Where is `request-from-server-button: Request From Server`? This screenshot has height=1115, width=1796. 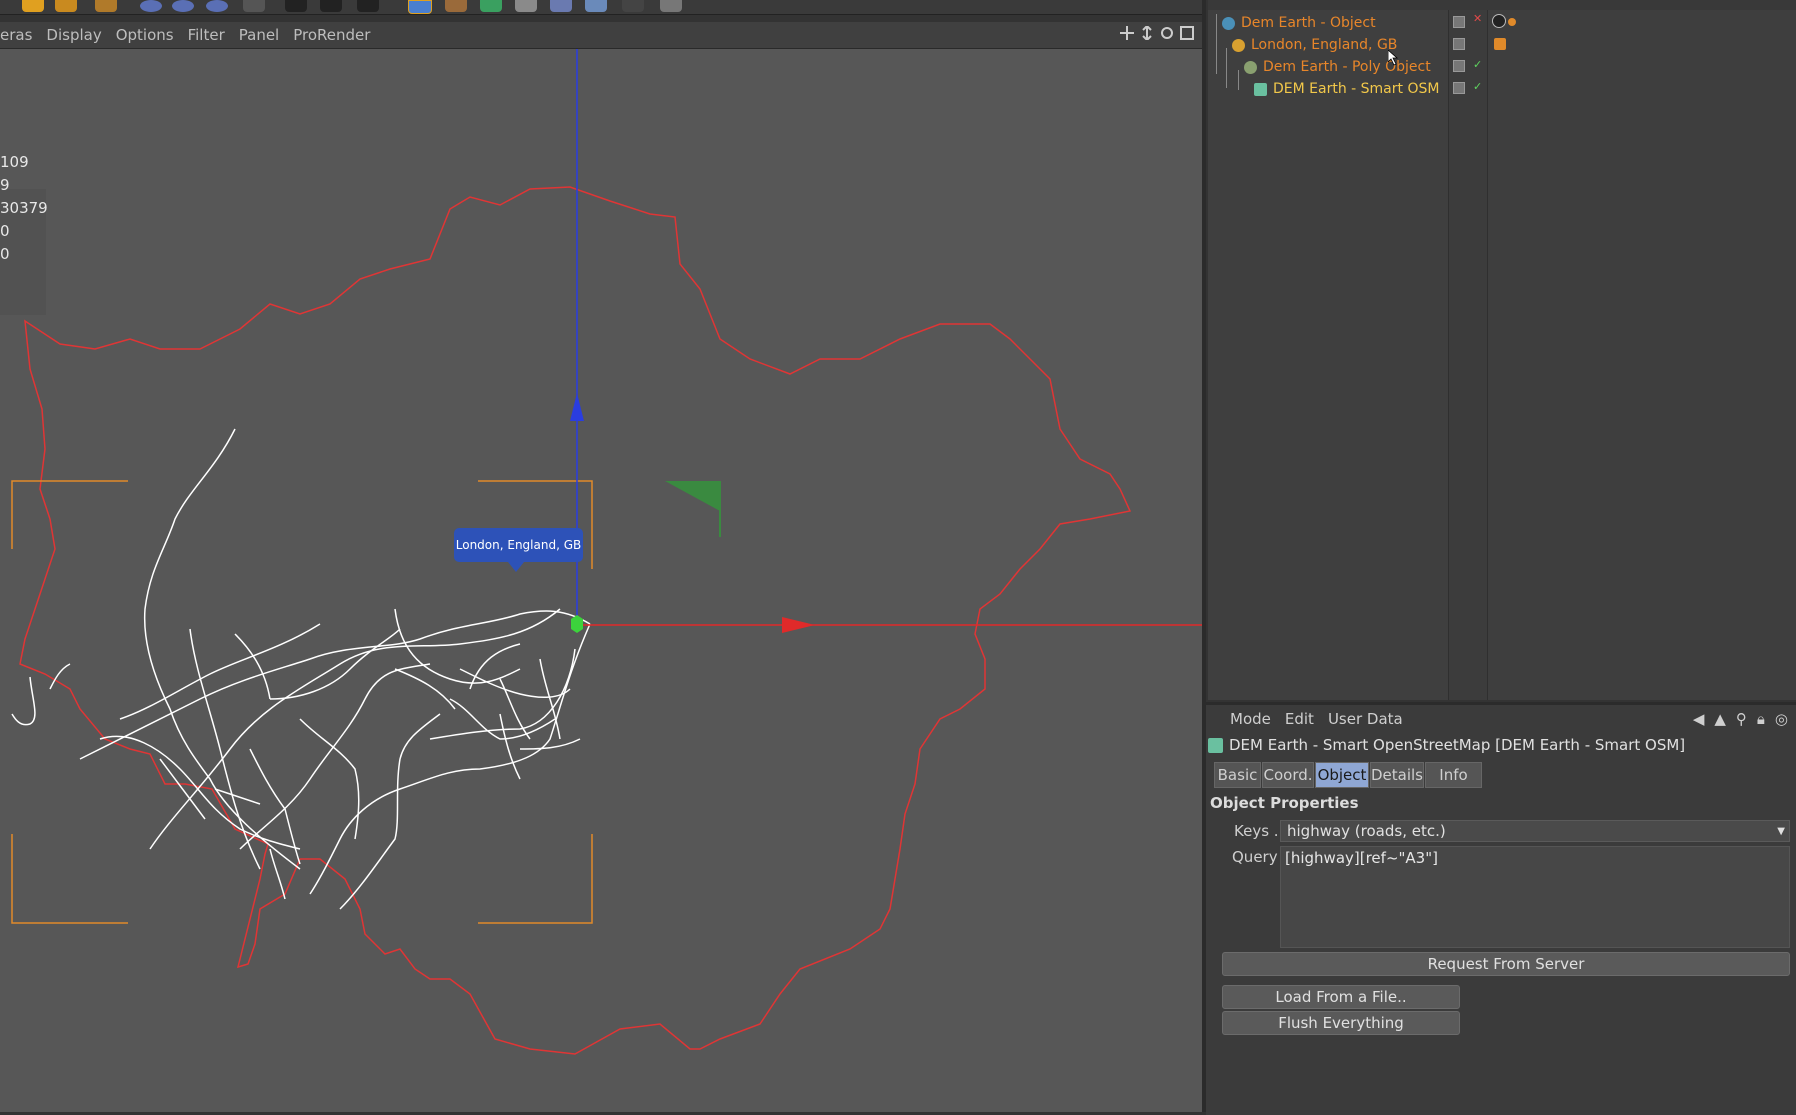
request-from-server-button: Request From Server is located at coordinates (1506, 964).